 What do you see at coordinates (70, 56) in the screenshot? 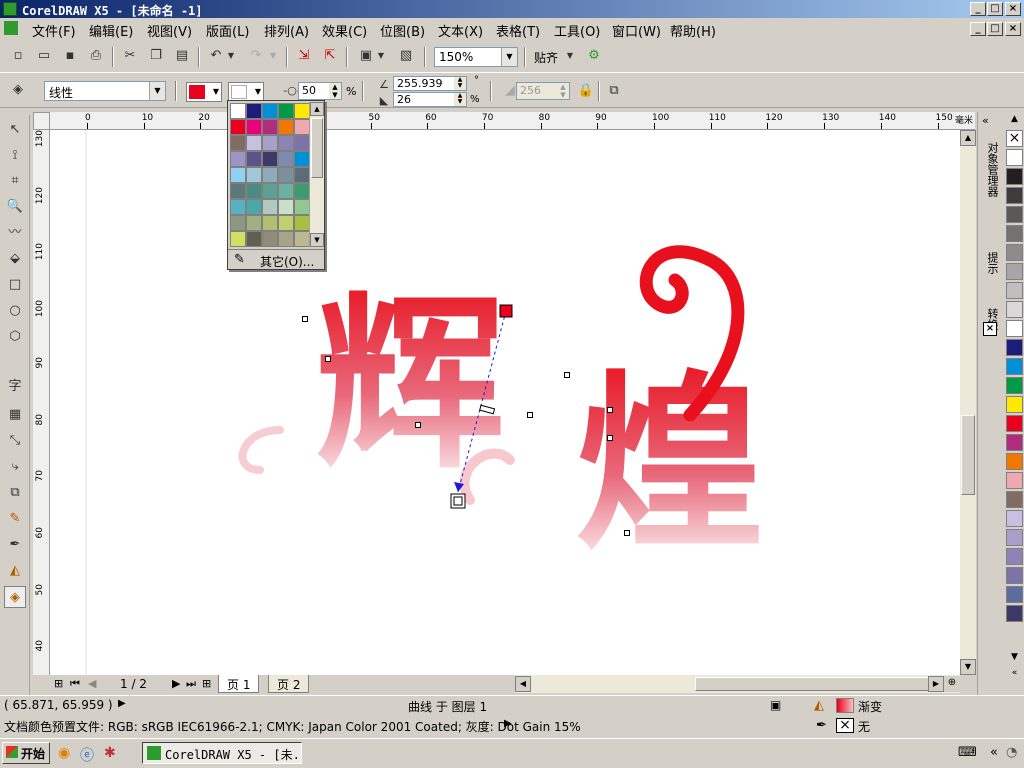
I see `save-icon: ▪` at bounding box center [70, 56].